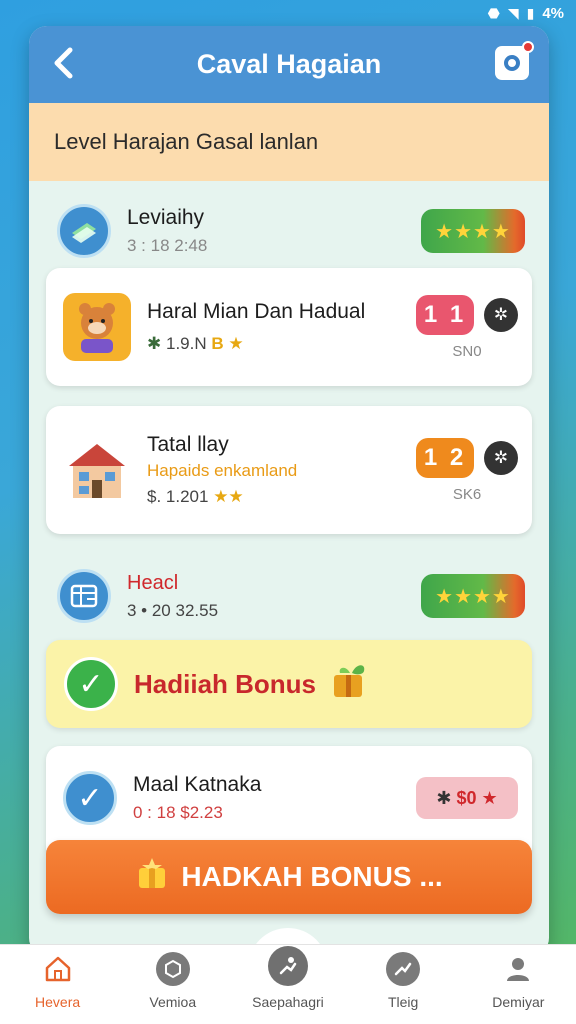  I want to click on item-title: Haral Mian Dan Hadual, so click(256, 311).